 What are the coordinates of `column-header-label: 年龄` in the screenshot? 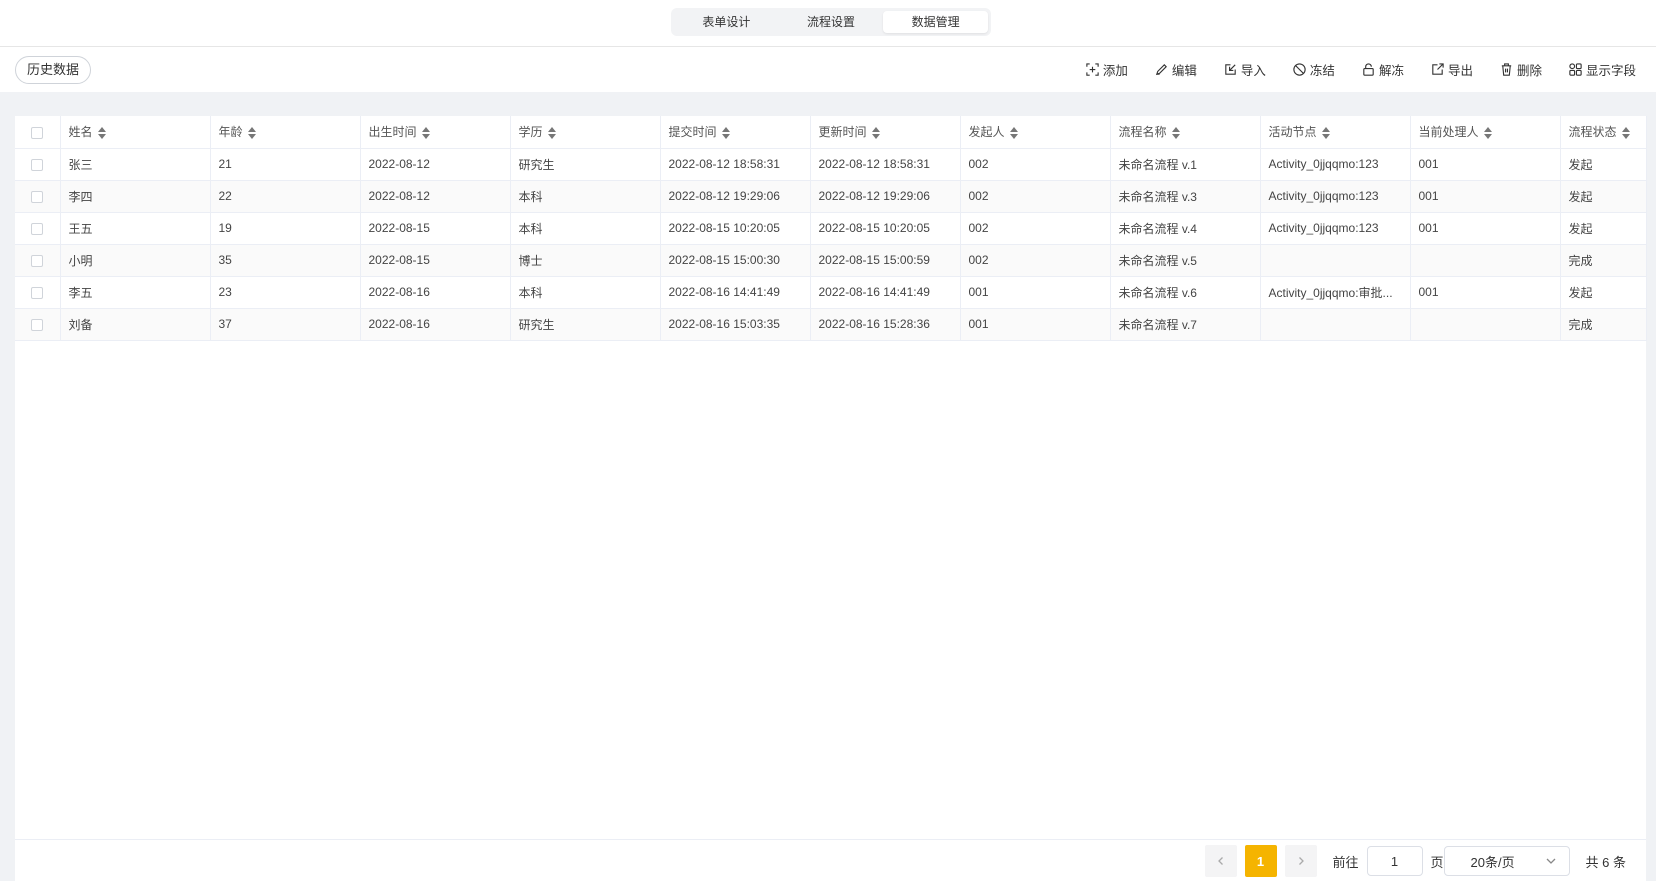 It's located at (230, 132).